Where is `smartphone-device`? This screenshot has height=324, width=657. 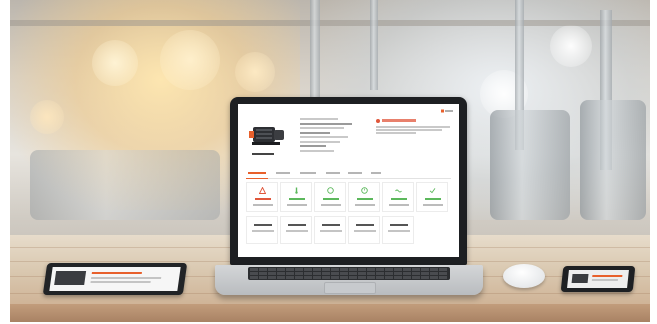
smartphone-device is located at coordinates (598, 279).